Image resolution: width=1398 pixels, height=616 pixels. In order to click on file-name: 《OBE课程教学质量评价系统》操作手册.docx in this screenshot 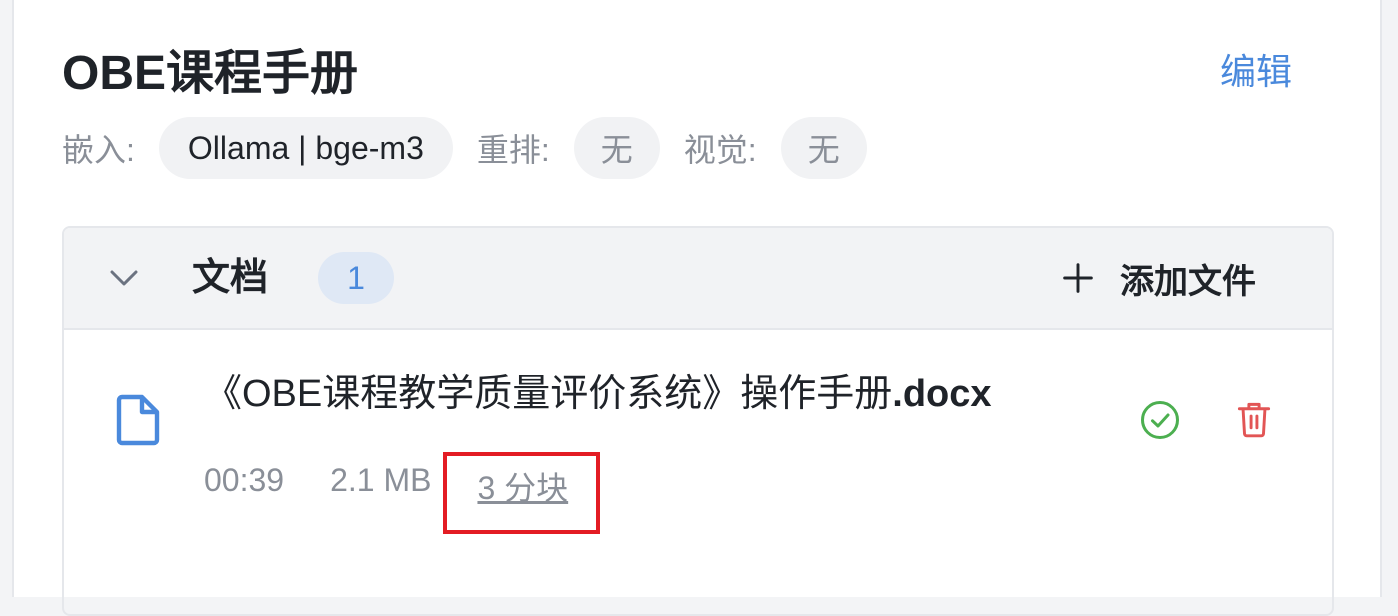, I will do `click(598, 394)`.